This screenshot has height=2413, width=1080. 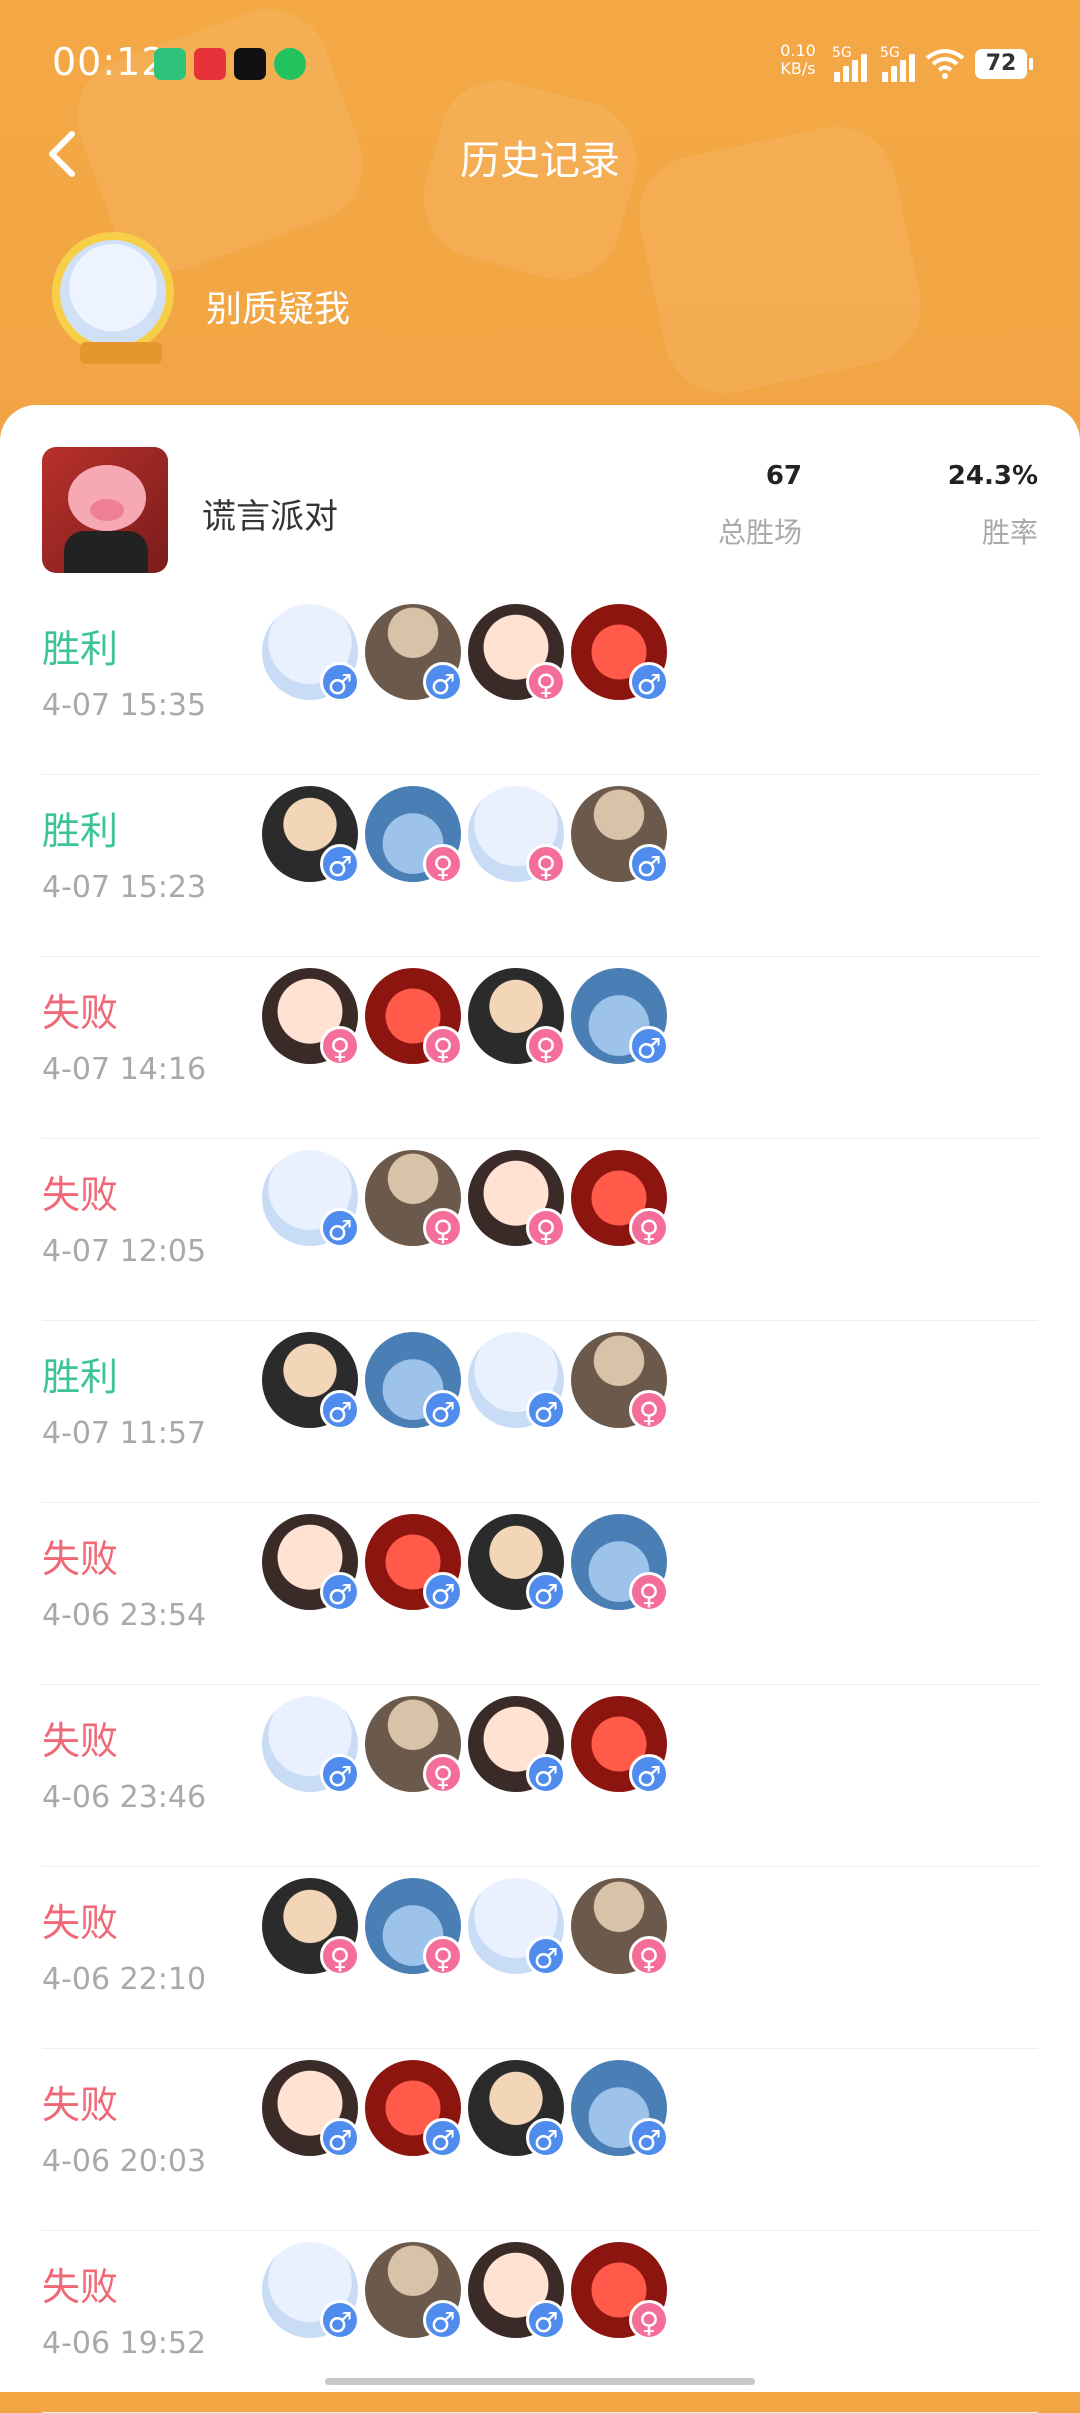 What do you see at coordinates (759, 532) in the screenshot?
I see `total-wins-label: 总胜场` at bounding box center [759, 532].